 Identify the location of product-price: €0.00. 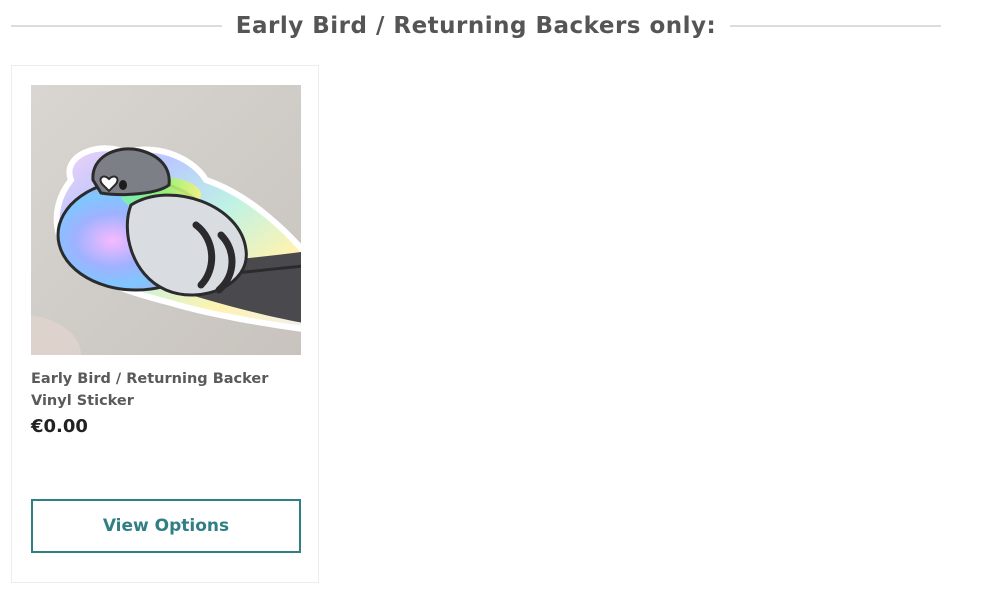
(59, 426).